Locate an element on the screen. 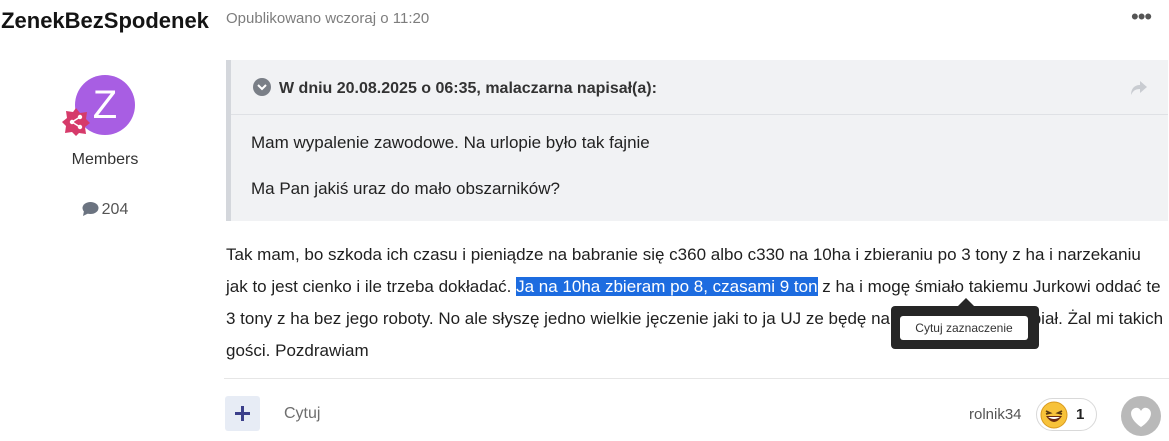 This screenshot has height=441, width=1169. chevron-down-icon is located at coordinates (262, 87).